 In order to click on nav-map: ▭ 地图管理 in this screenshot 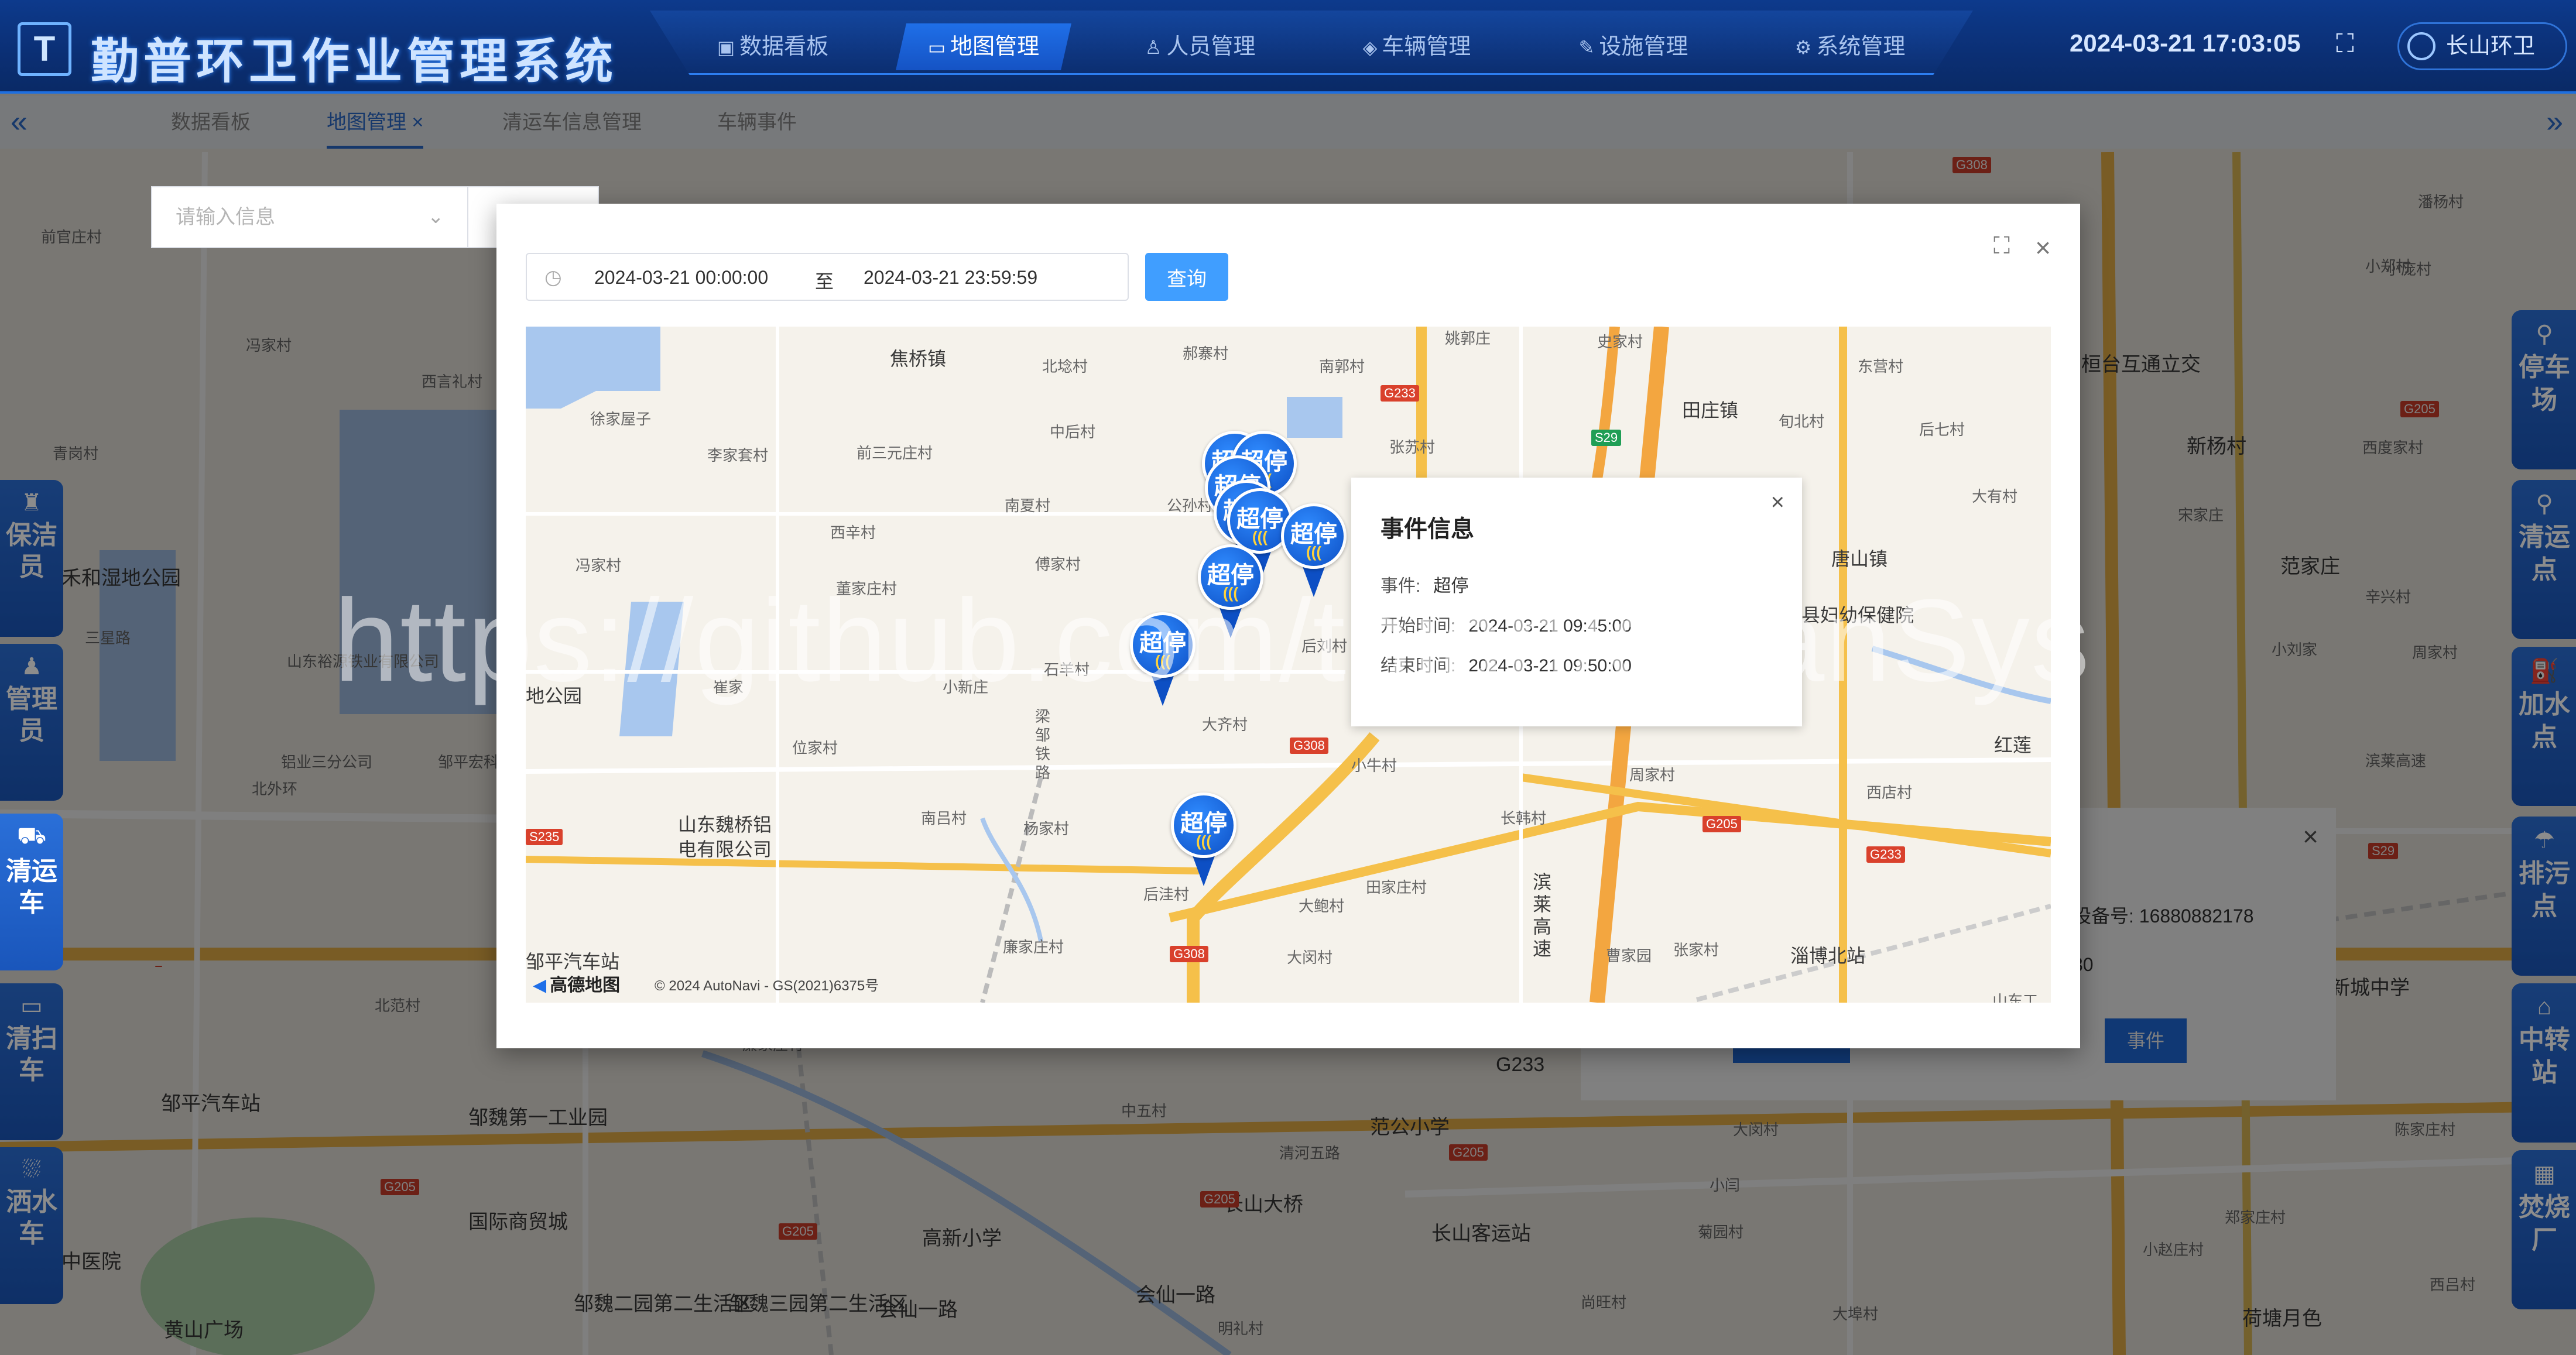, I will do `click(983, 46)`.